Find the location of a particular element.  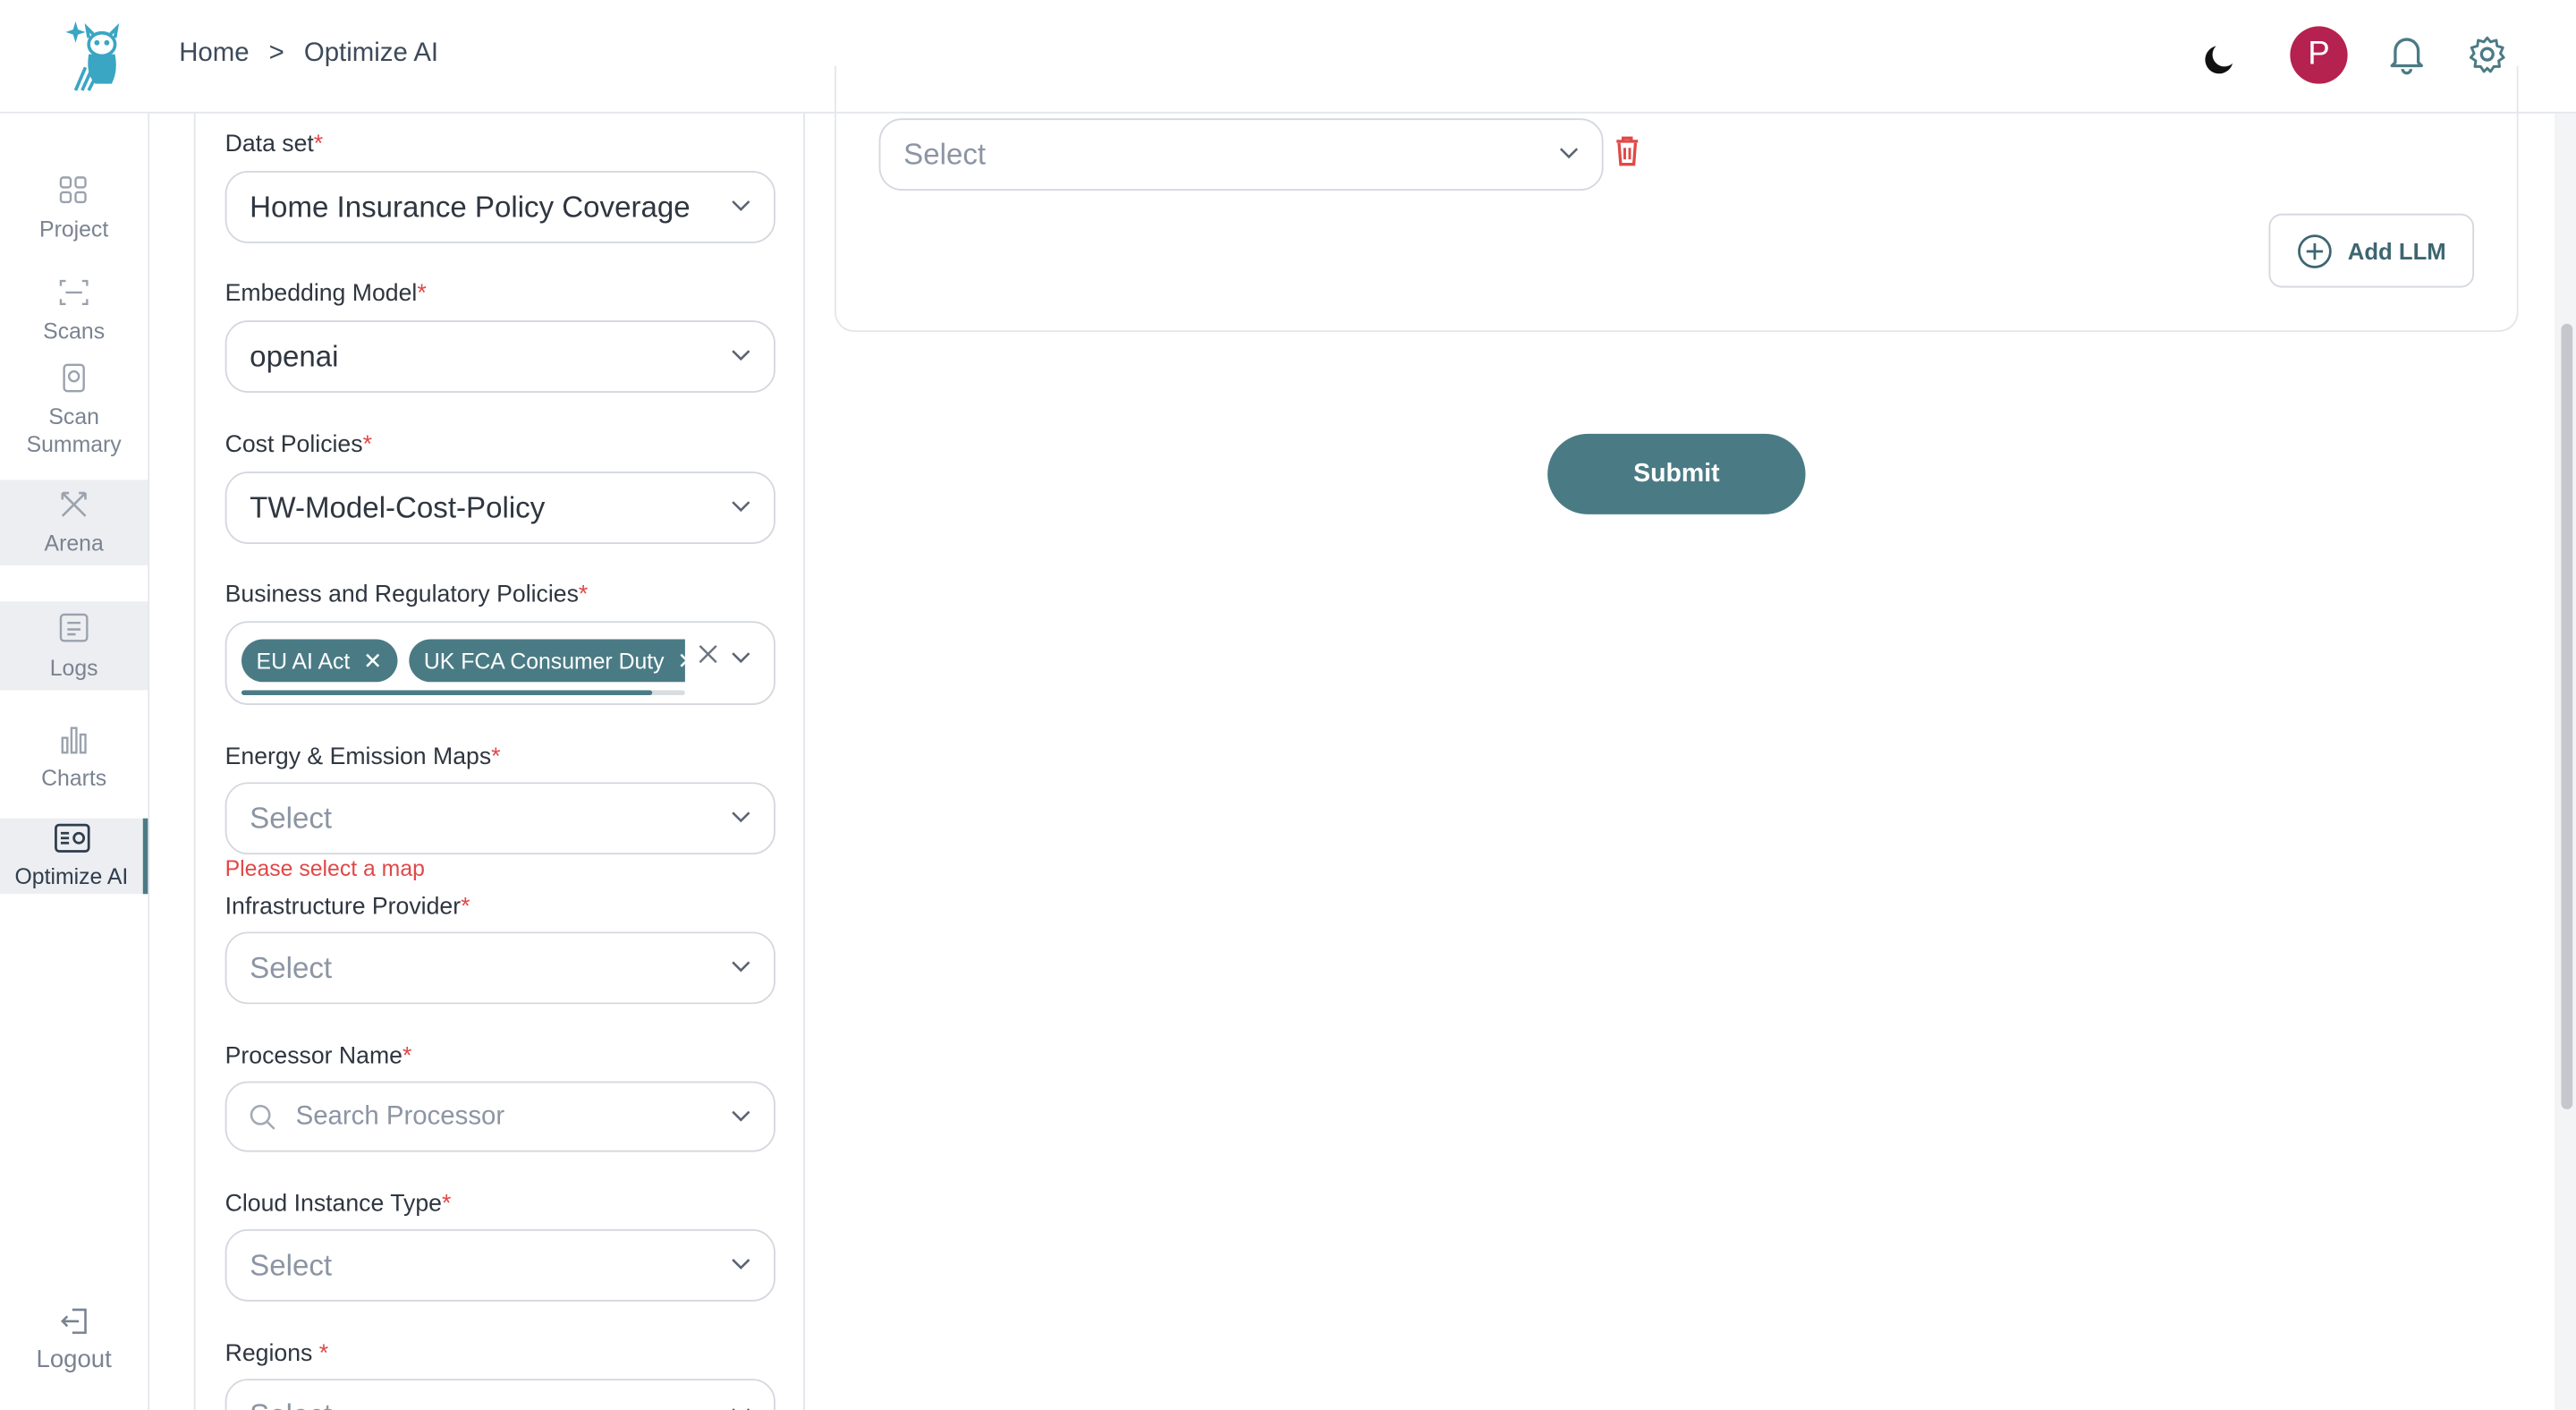

chip-scrollbar-thumb is located at coordinates (447, 693).